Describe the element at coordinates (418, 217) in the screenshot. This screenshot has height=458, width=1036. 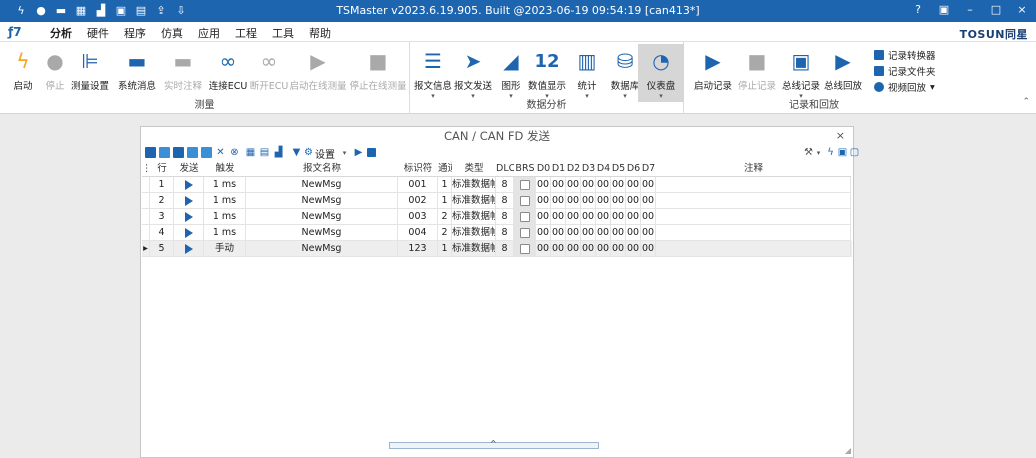
I see `cell-id: 003` at that location.